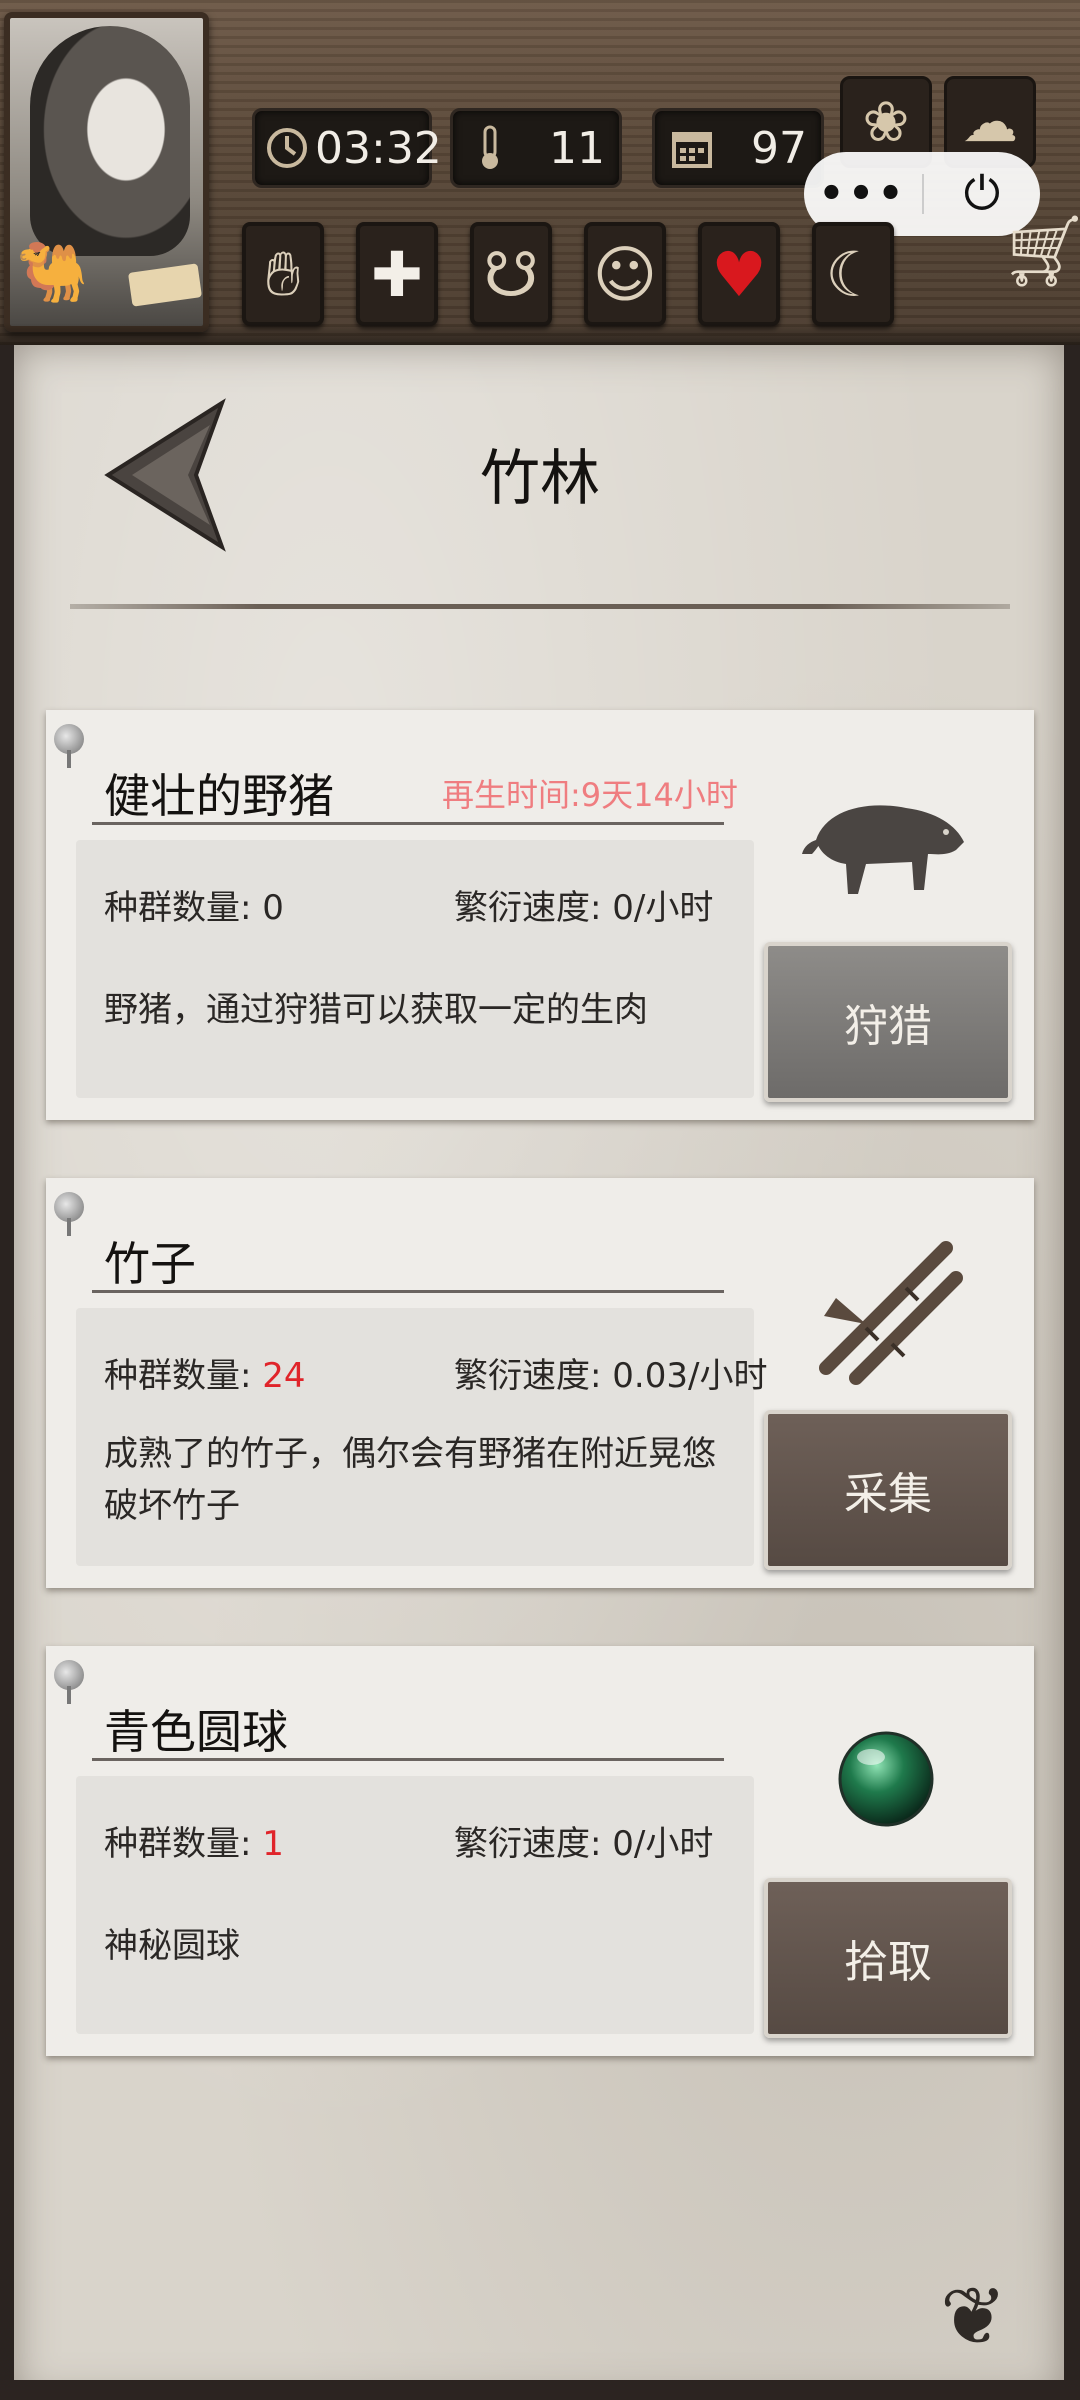 Image resolution: width=1080 pixels, height=2400 pixels. What do you see at coordinates (410, 1480) in the screenshot?
I see `resource-description: 成熟了的竹子，偶尔会有野猪在附近晃悠破坏竹子` at bounding box center [410, 1480].